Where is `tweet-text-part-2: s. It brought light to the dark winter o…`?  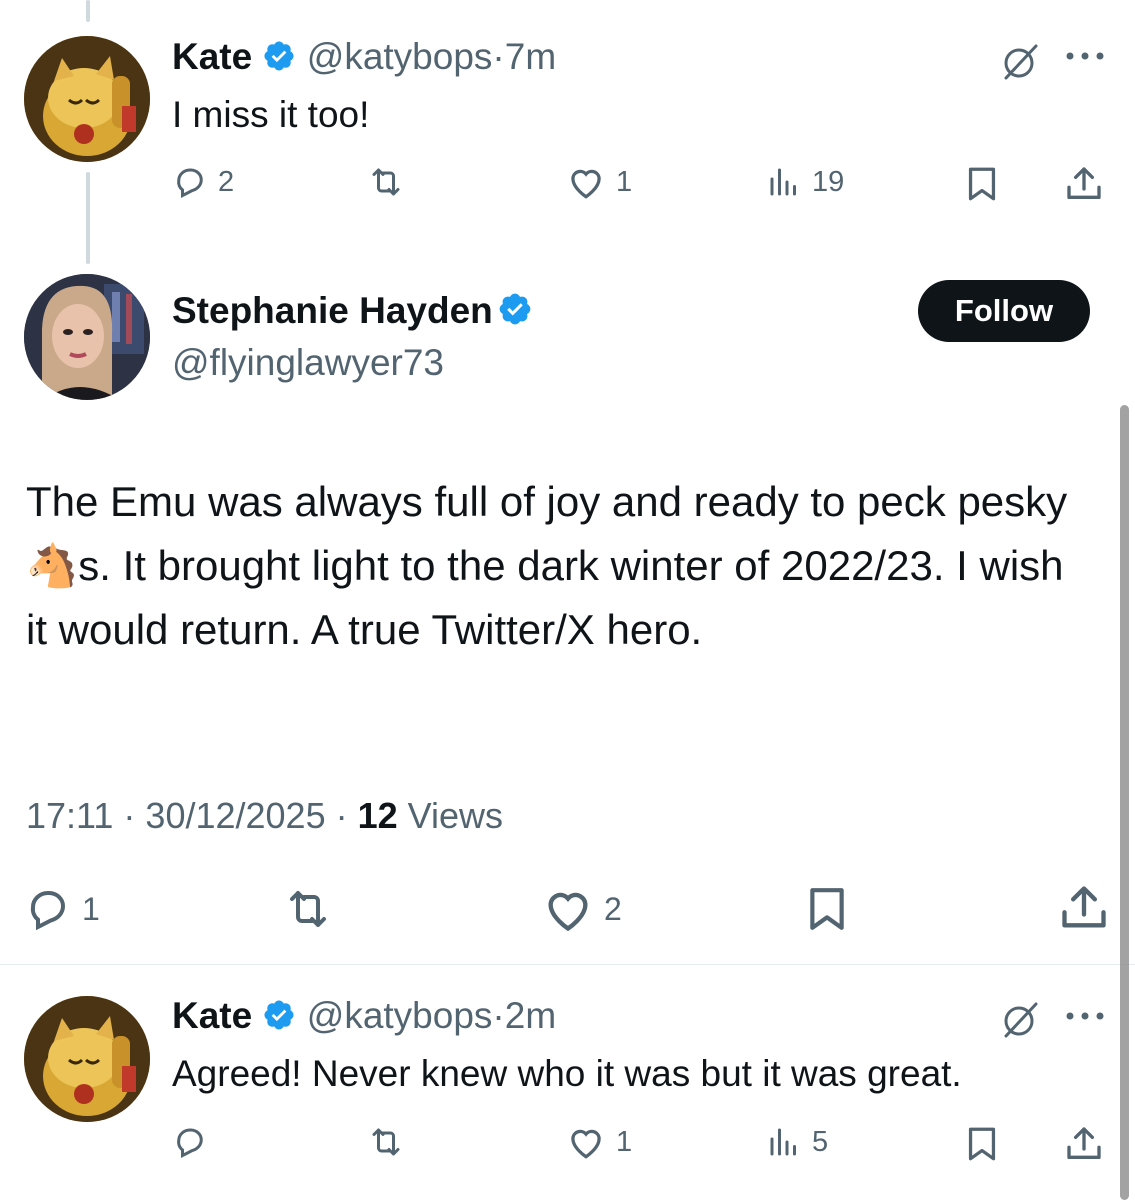 tweet-text-part-2: s. It brought light to the dark winter o… is located at coordinates (545, 597).